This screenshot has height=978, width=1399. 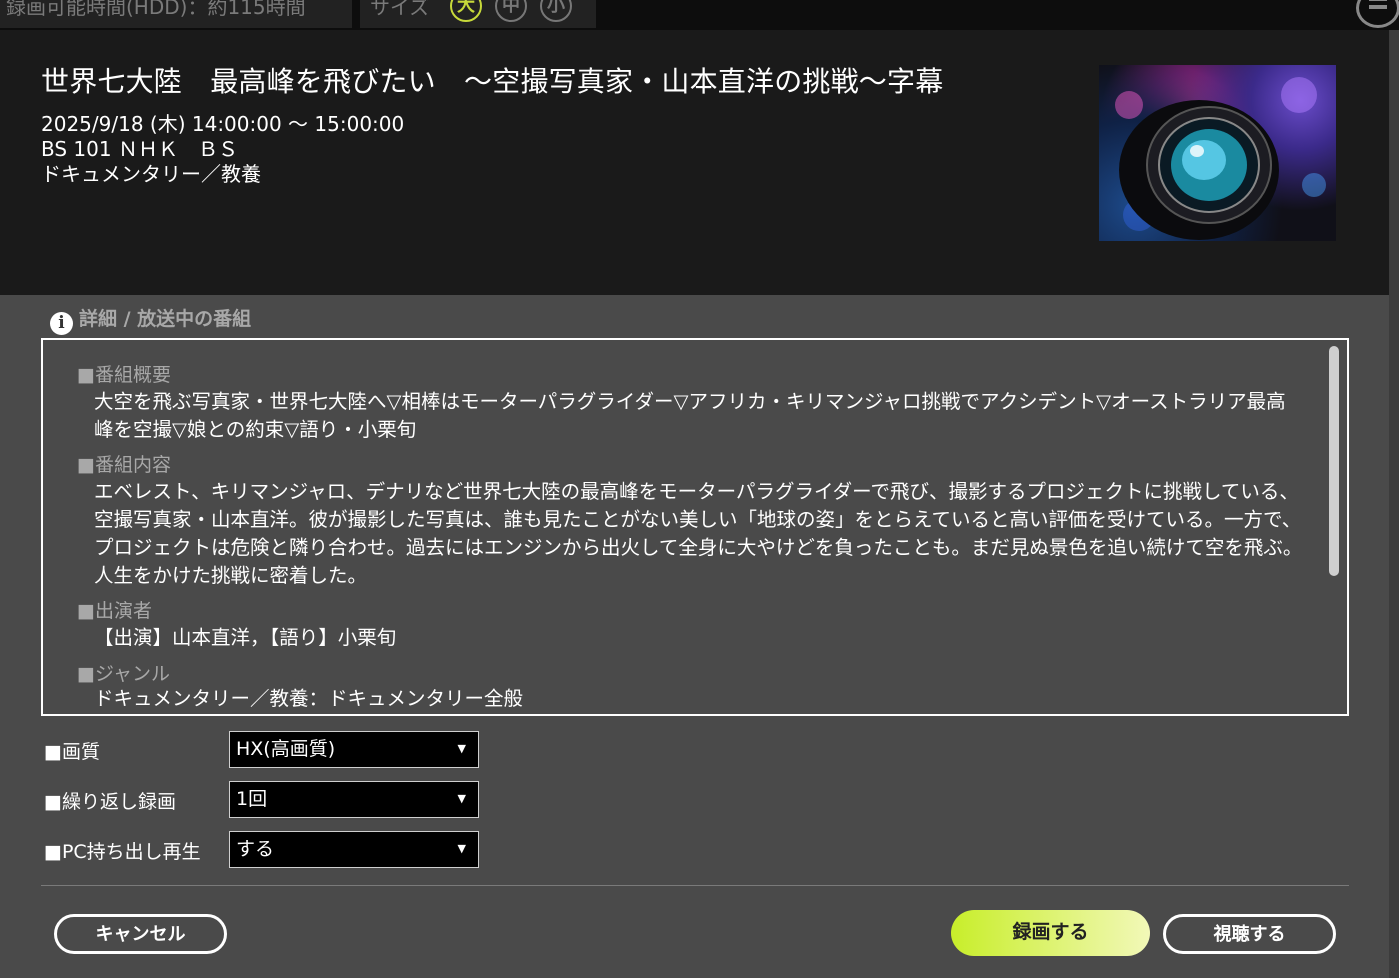 What do you see at coordinates (61, 323) in the screenshot?
I see `info-icon: i` at bounding box center [61, 323].